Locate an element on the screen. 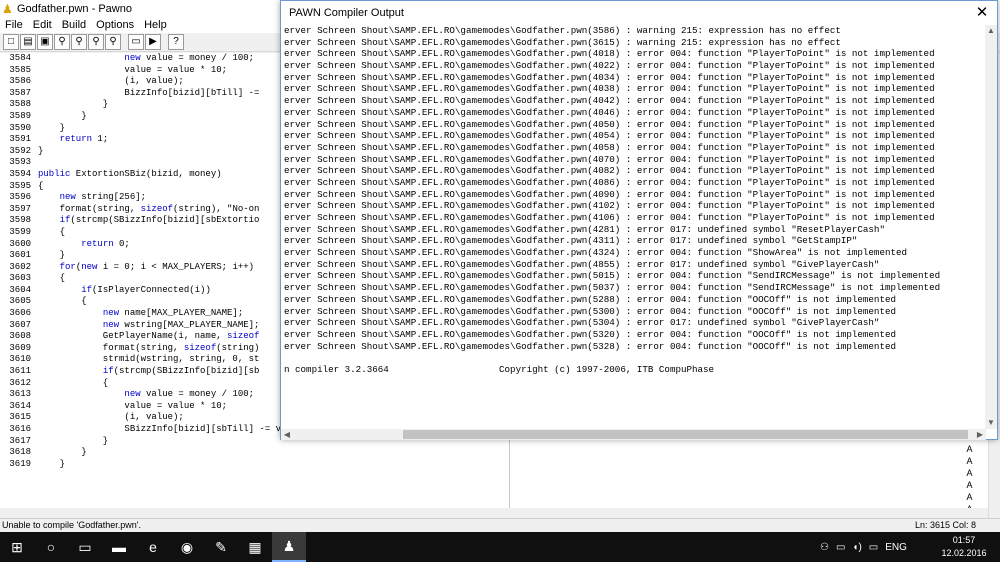 Image resolution: width=1000 pixels, height=562 pixels. view-icon: ▭ is located at coordinates (136, 42).